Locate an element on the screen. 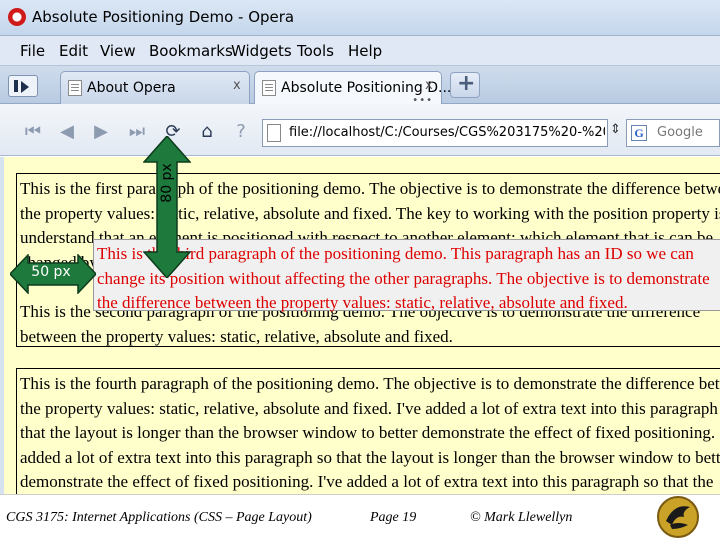 The width and height of the screenshot is (720, 540). plus-icon: + is located at coordinates (466, 83).